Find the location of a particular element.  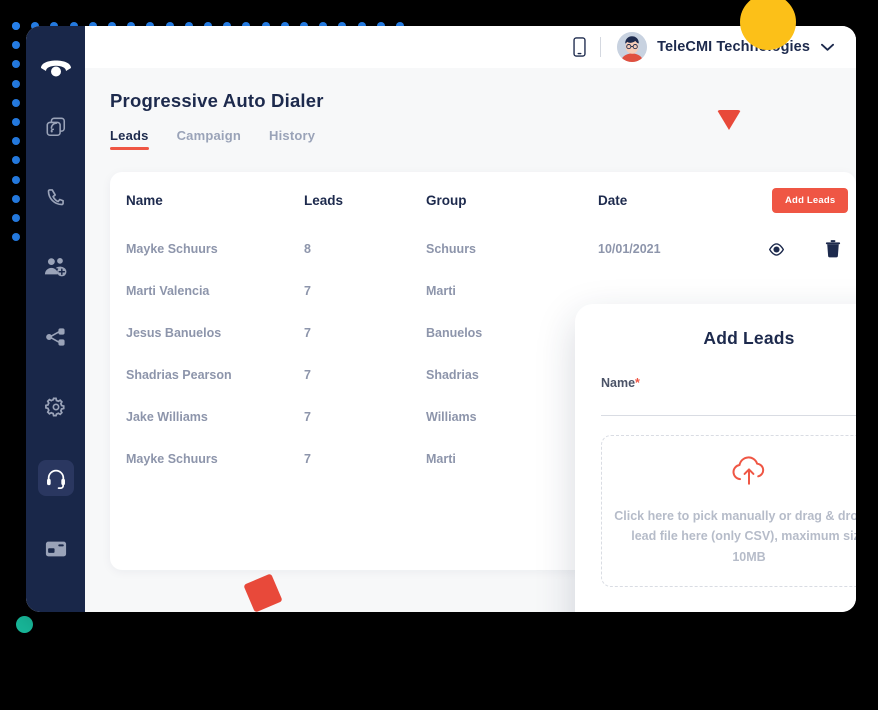

table-header-actions: Add Leads is located at coordinates (802, 200).